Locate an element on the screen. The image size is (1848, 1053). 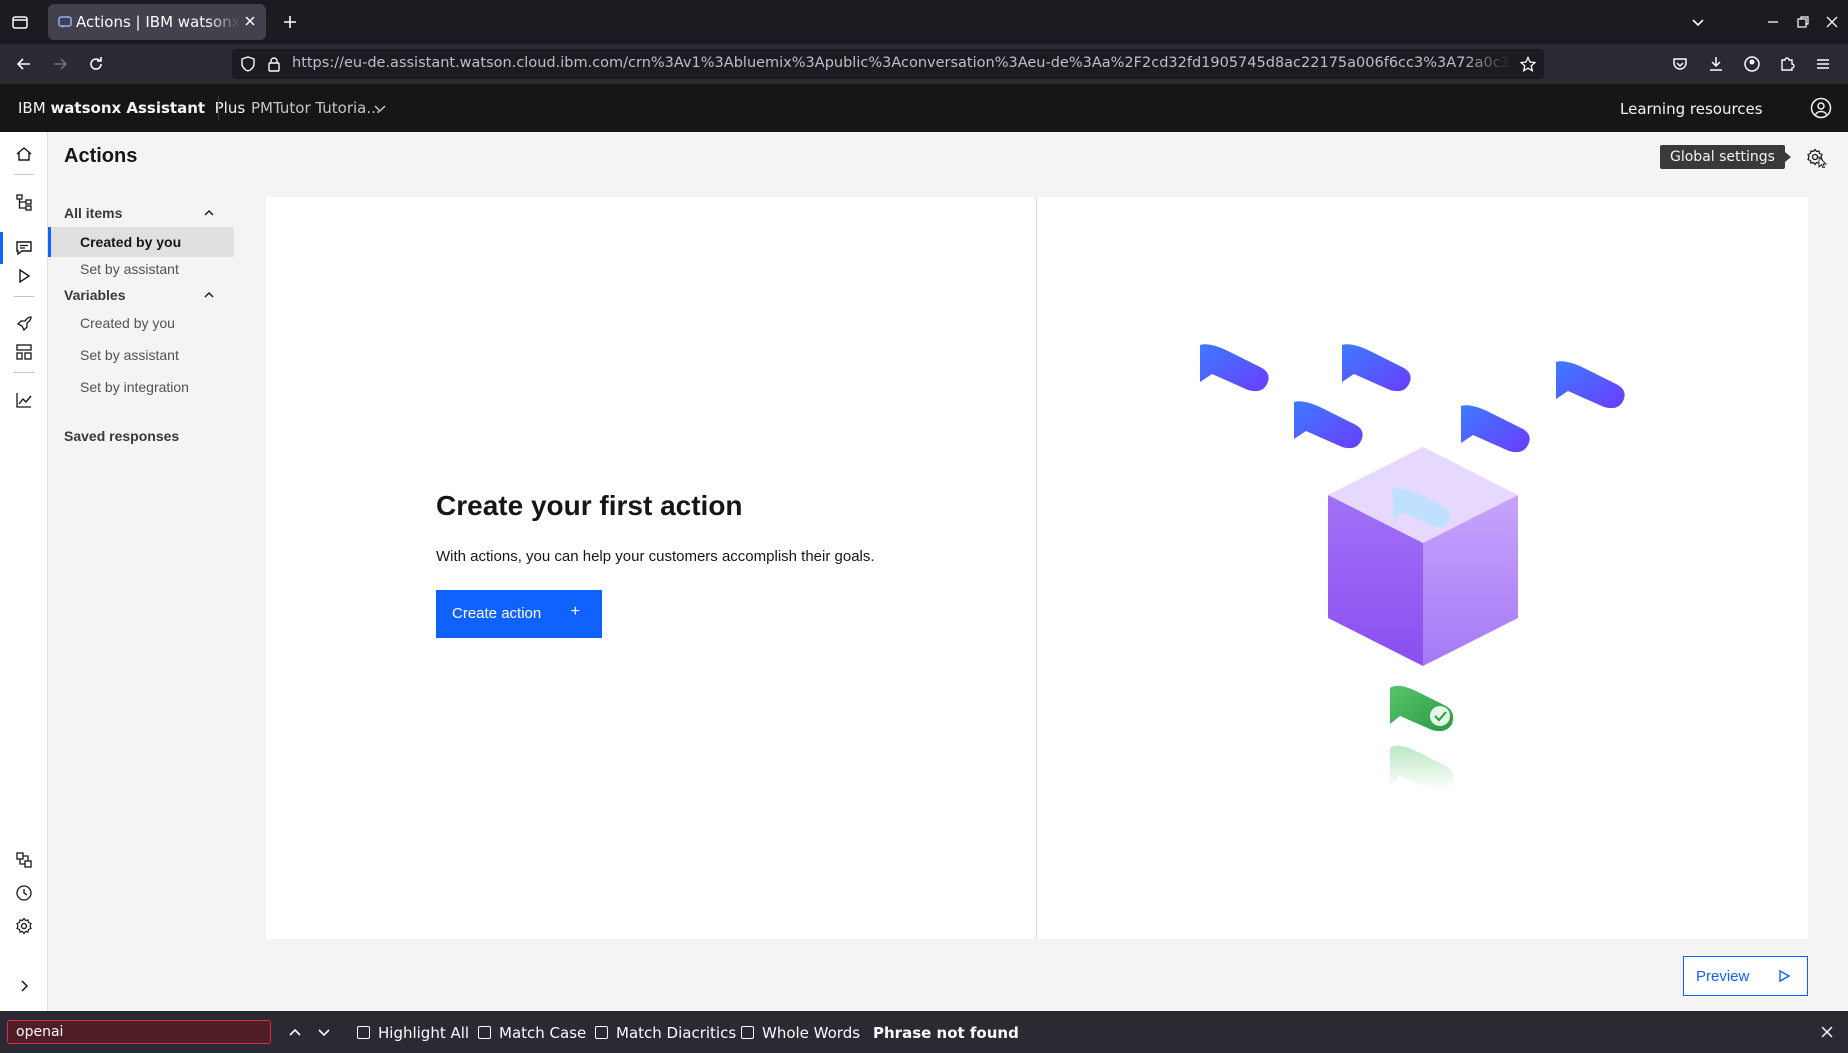
tab-title: Actions | IBM watsonx Assistant is located at coordinates (158, 22).